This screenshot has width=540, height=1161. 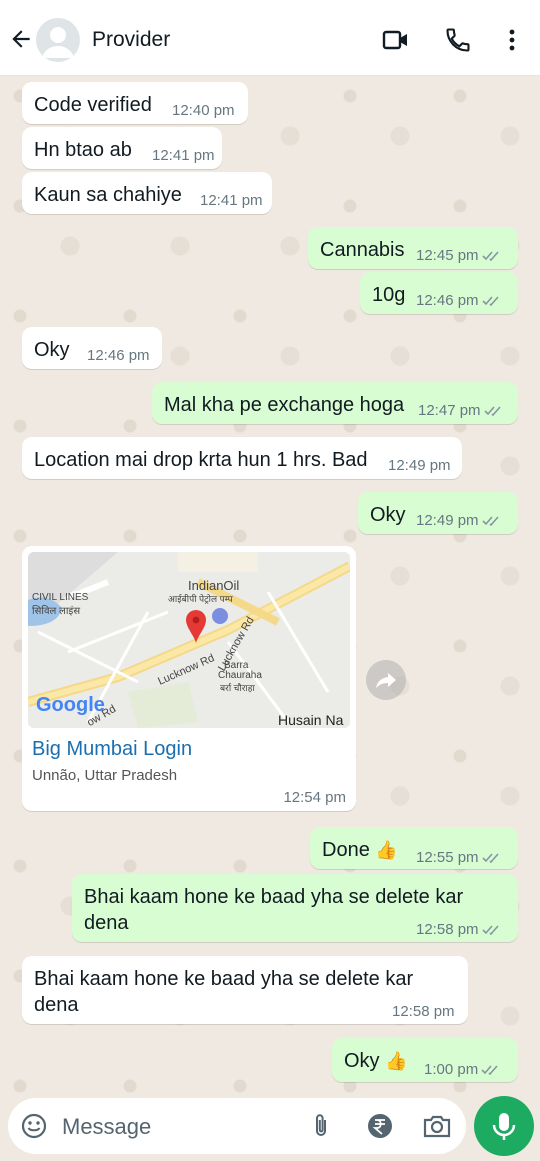 What do you see at coordinates (203, 110) in the screenshot?
I see `message-time: 12:40 pm` at bounding box center [203, 110].